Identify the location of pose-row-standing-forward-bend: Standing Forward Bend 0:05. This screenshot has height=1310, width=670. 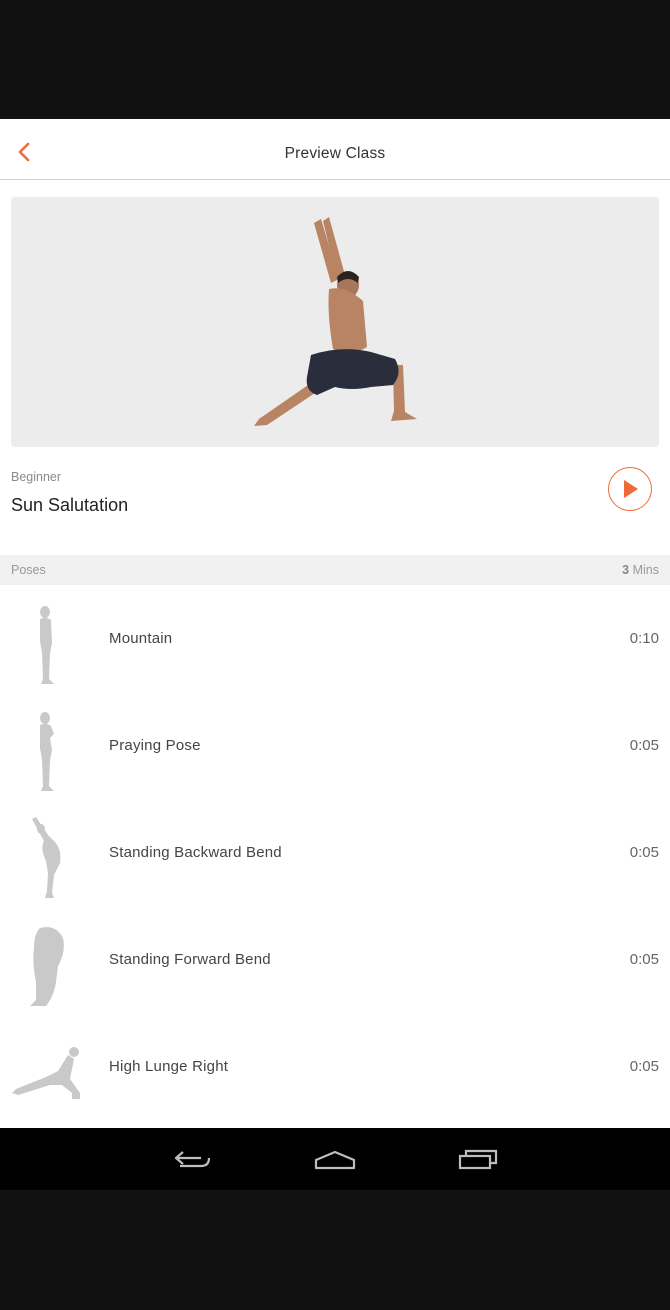
(335, 959).